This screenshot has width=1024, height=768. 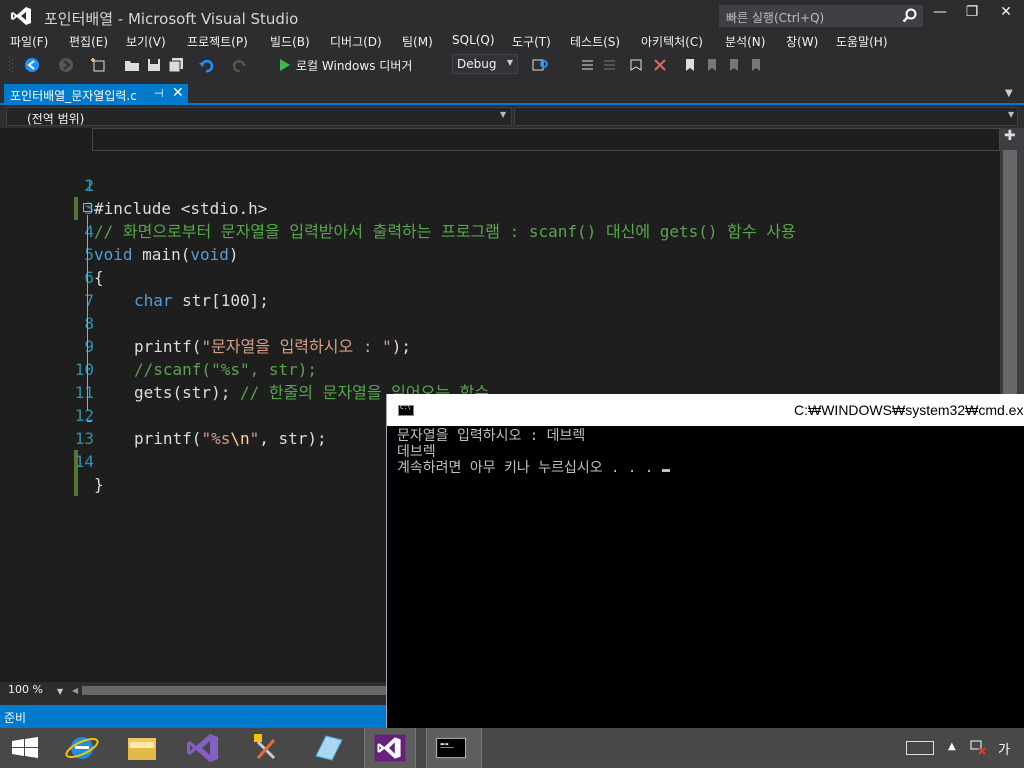 I want to click on bookmark-add-icon, so click(x=636, y=65).